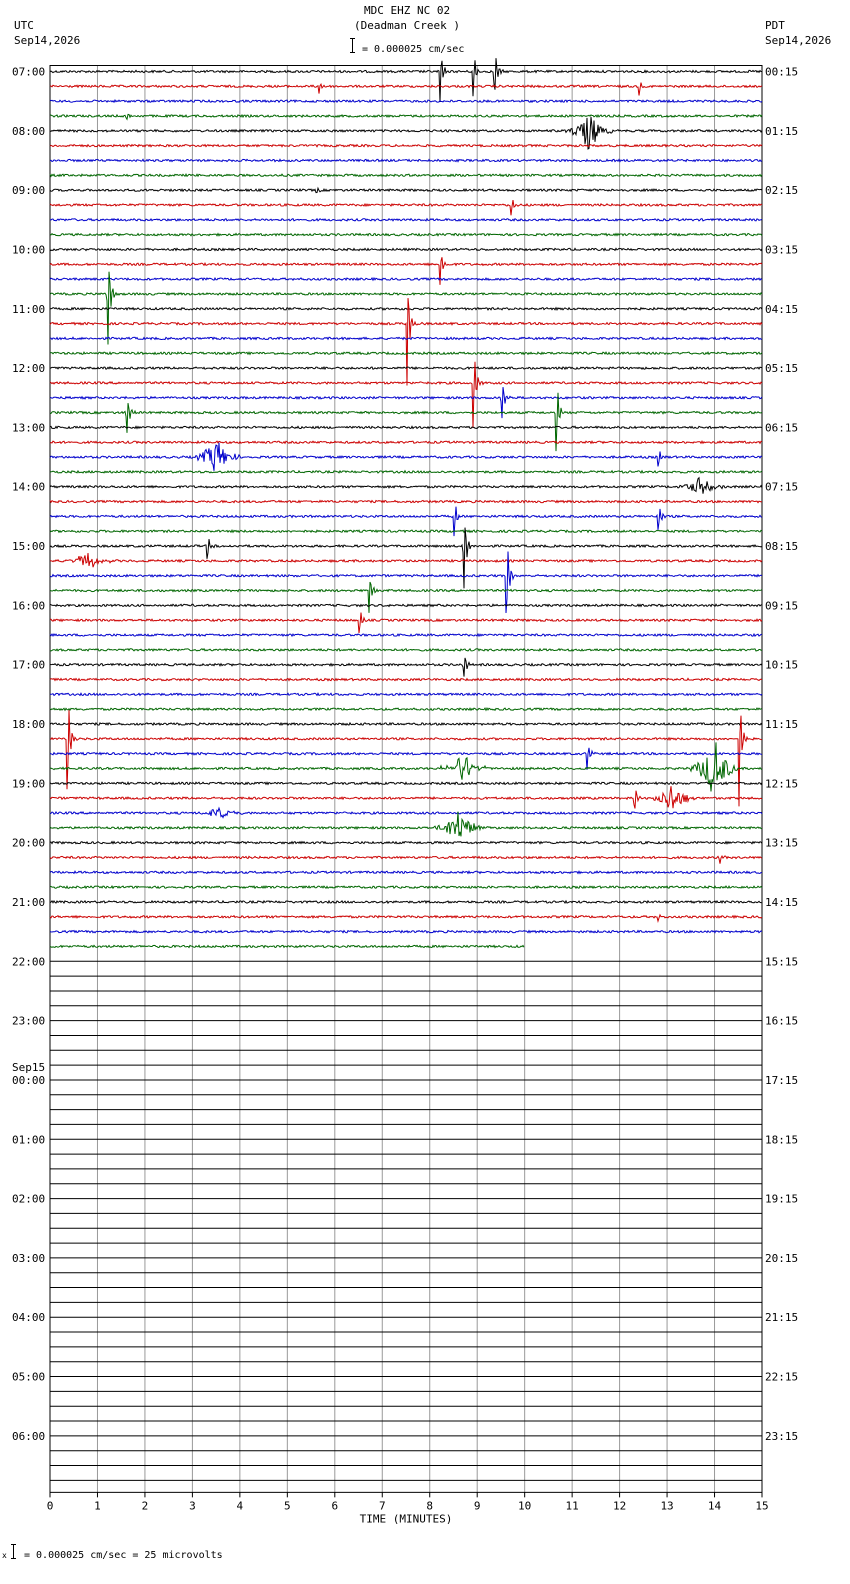 This screenshot has height=1584, width=850. Describe the element at coordinates (666, 1505) in the screenshot. I see `x-tick-label: 13` at that location.